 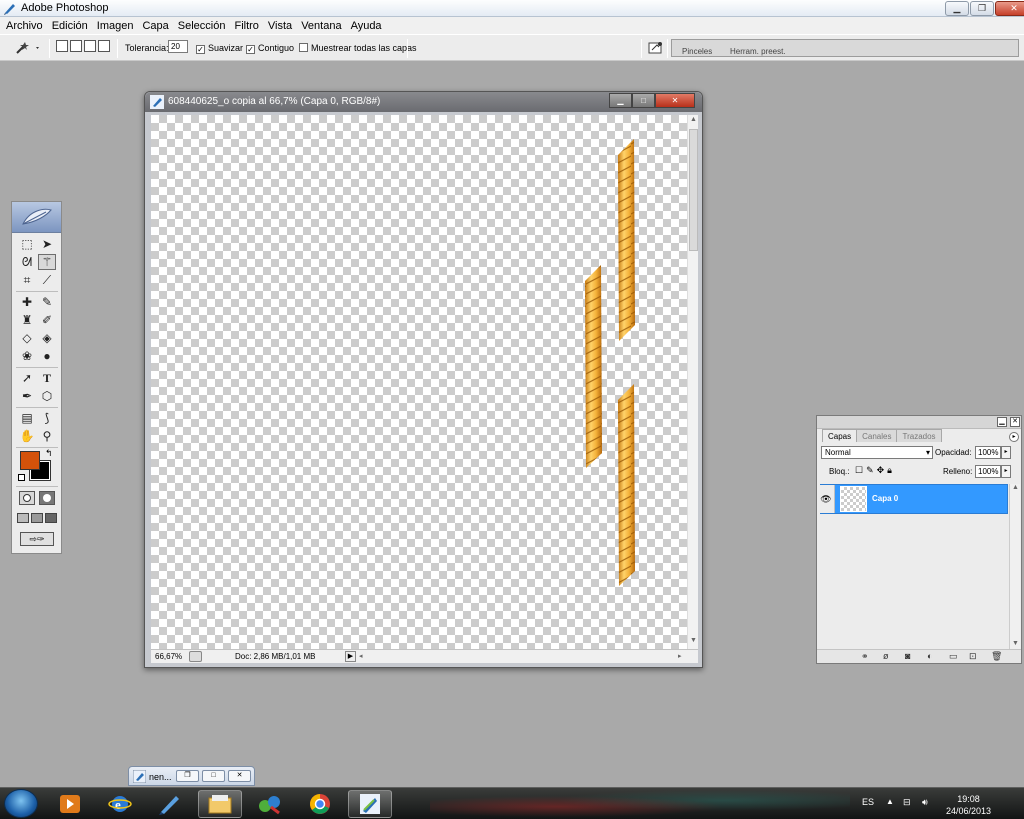 I want to click on palette-menu-icon: ▸, so click(x=1014, y=437).